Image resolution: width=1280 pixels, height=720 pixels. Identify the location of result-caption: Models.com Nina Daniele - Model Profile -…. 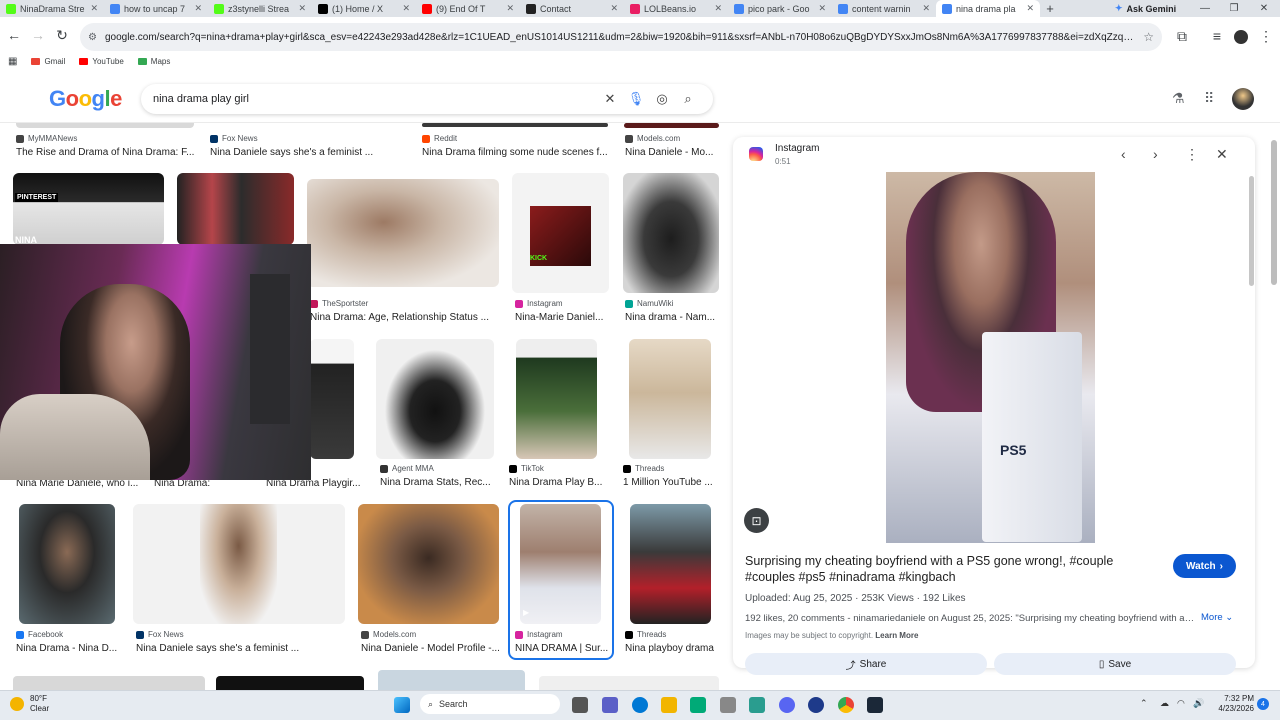
(431, 642).